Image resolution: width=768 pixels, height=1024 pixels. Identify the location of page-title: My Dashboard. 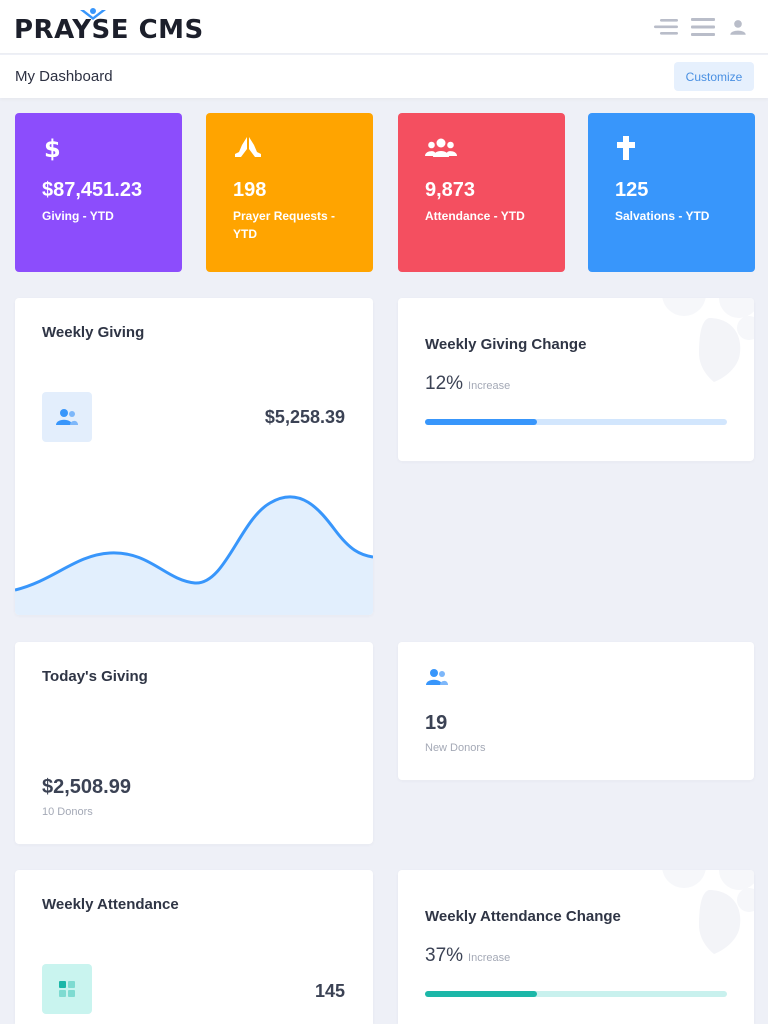
(64, 76).